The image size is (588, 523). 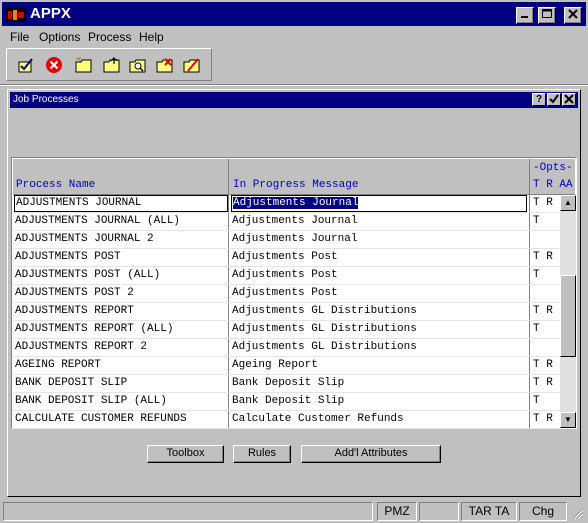 I want to click on menu-process: Process, so click(x=109, y=37).